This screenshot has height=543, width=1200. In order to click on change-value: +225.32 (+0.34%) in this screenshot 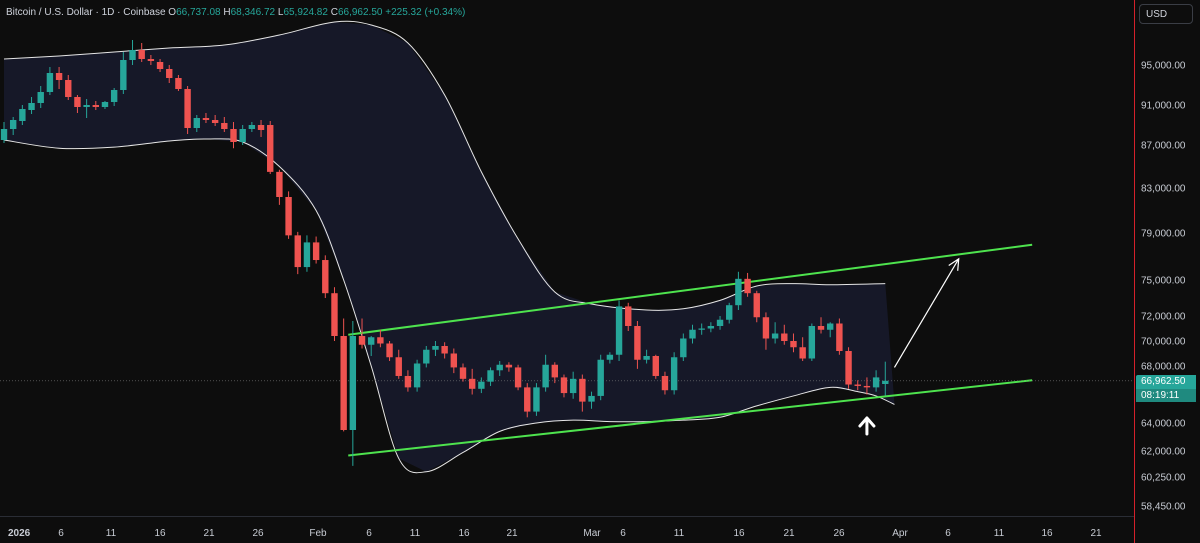, I will do `click(425, 12)`.